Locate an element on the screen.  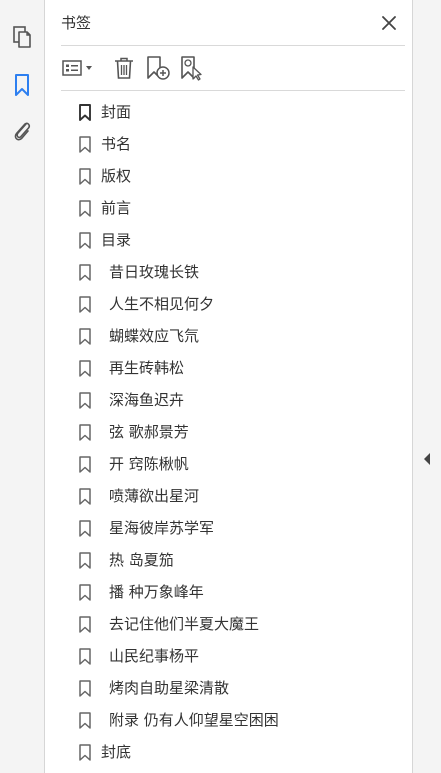
bookmark-label: 昔日玫瑰长铁 is located at coordinates (154, 272).